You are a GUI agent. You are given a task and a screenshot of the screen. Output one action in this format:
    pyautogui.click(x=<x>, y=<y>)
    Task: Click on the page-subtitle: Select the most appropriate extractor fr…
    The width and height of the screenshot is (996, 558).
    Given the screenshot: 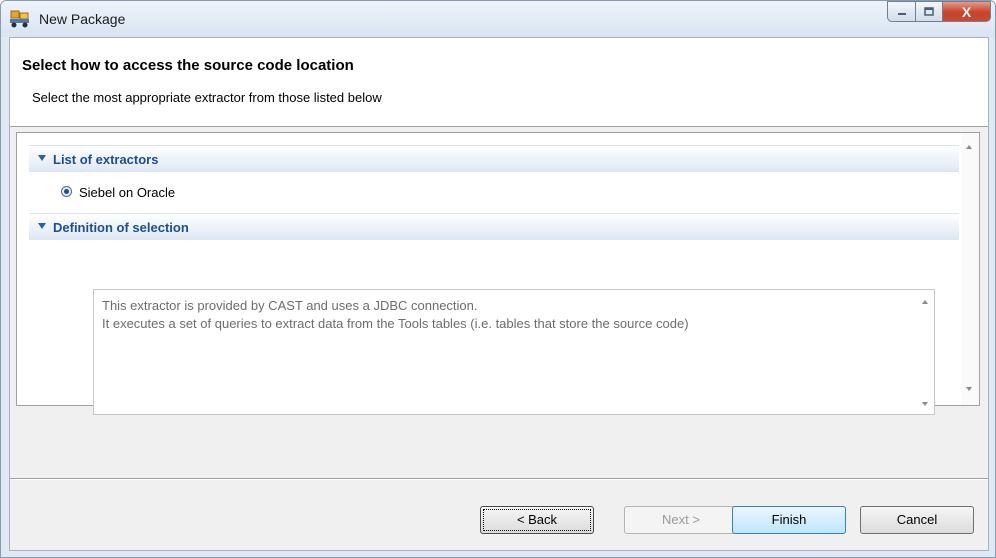 What is the action you would take?
    pyautogui.click(x=207, y=97)
    